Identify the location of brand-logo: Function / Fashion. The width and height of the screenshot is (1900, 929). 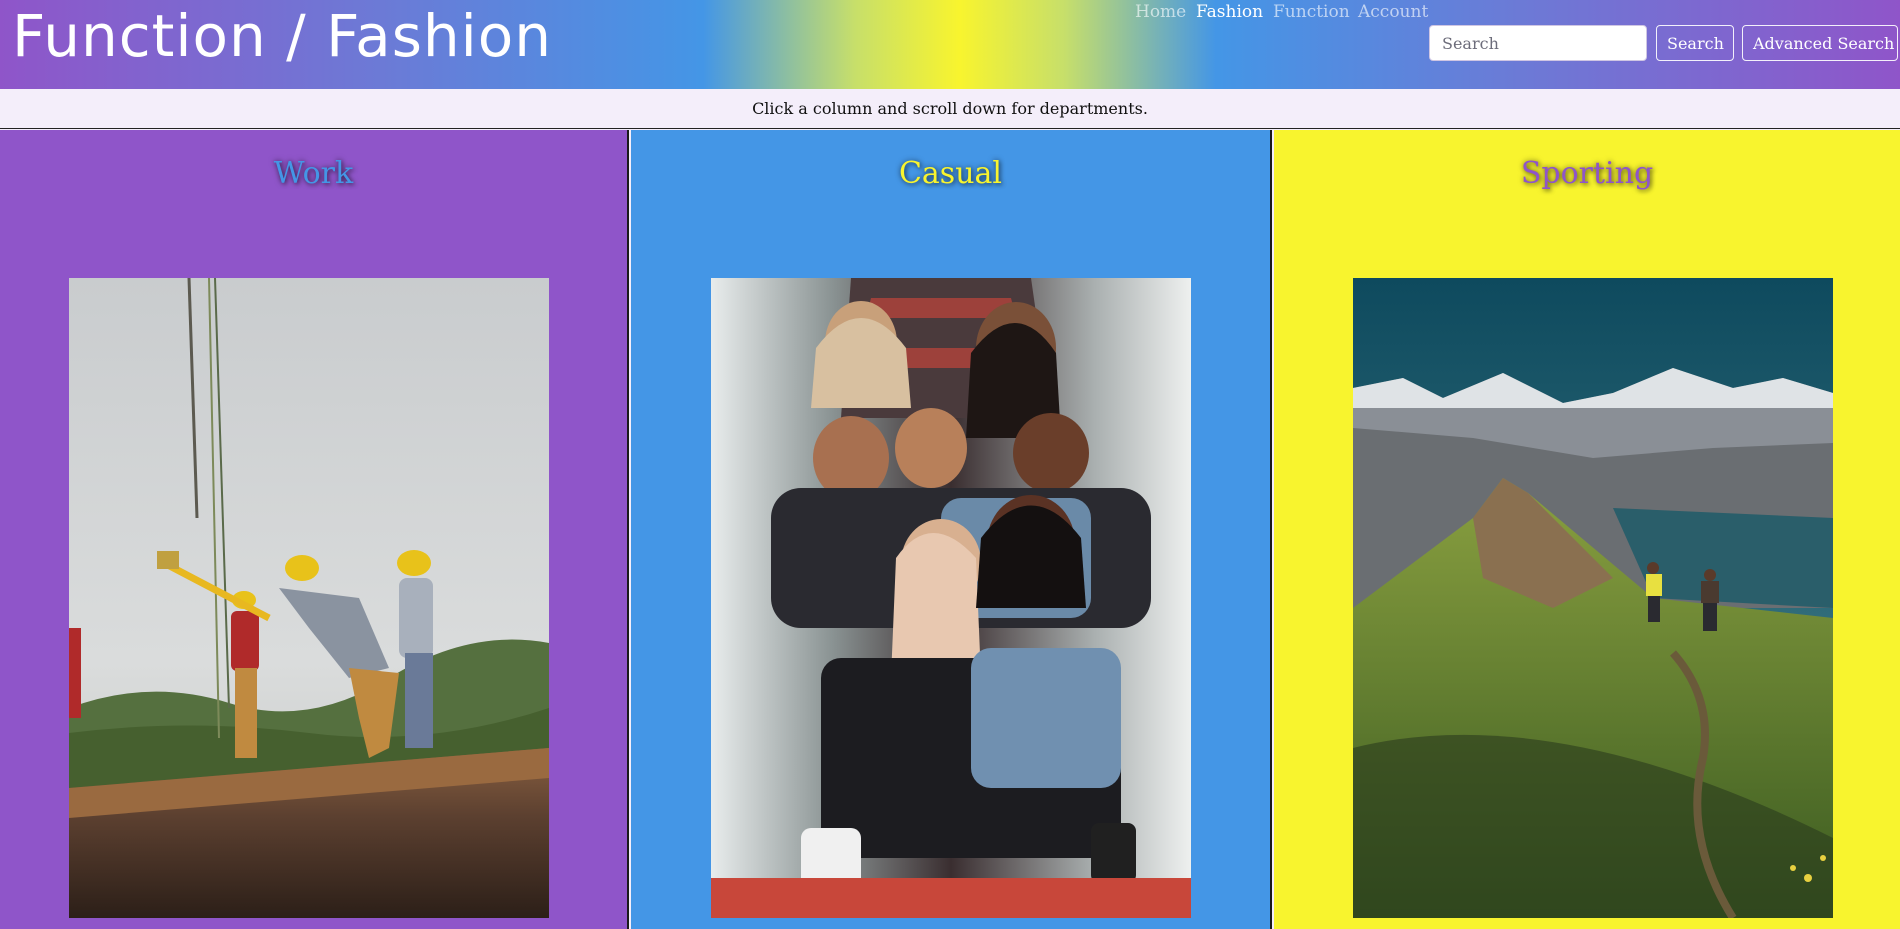
(282, 36).